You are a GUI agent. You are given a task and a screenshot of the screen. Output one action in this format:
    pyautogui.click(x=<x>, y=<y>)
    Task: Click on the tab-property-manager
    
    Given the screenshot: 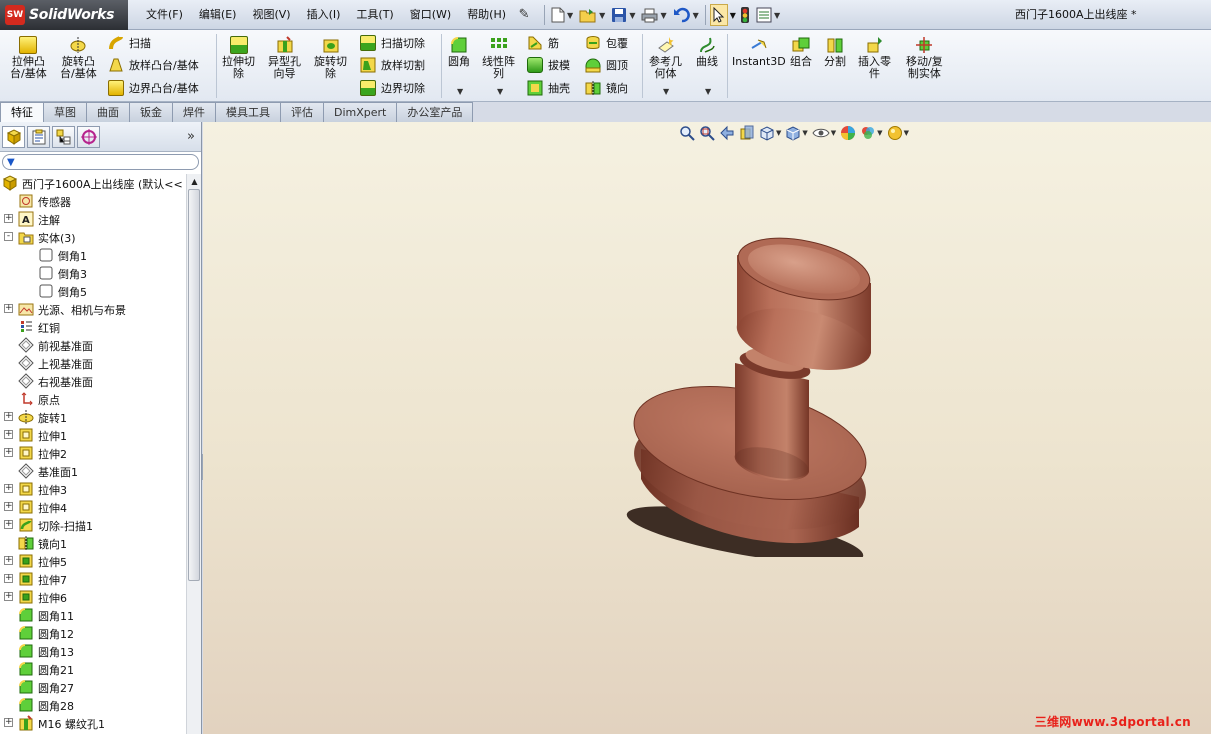 What is the action you would take?
    pyautogui.click(x=38, y=136)
    